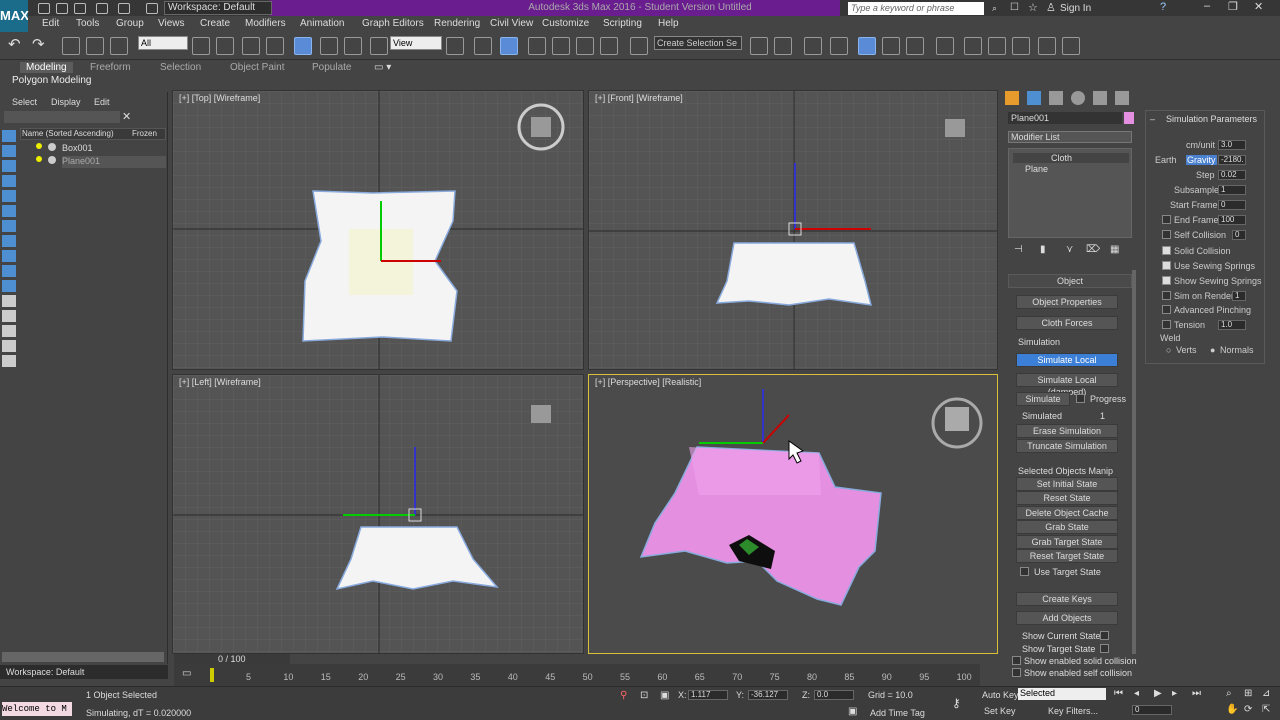 Image resolution: width=1280 pixels, height=720 pixels. I want to click on reset-target-state-button: Reset Target State, so click(1067, 556).